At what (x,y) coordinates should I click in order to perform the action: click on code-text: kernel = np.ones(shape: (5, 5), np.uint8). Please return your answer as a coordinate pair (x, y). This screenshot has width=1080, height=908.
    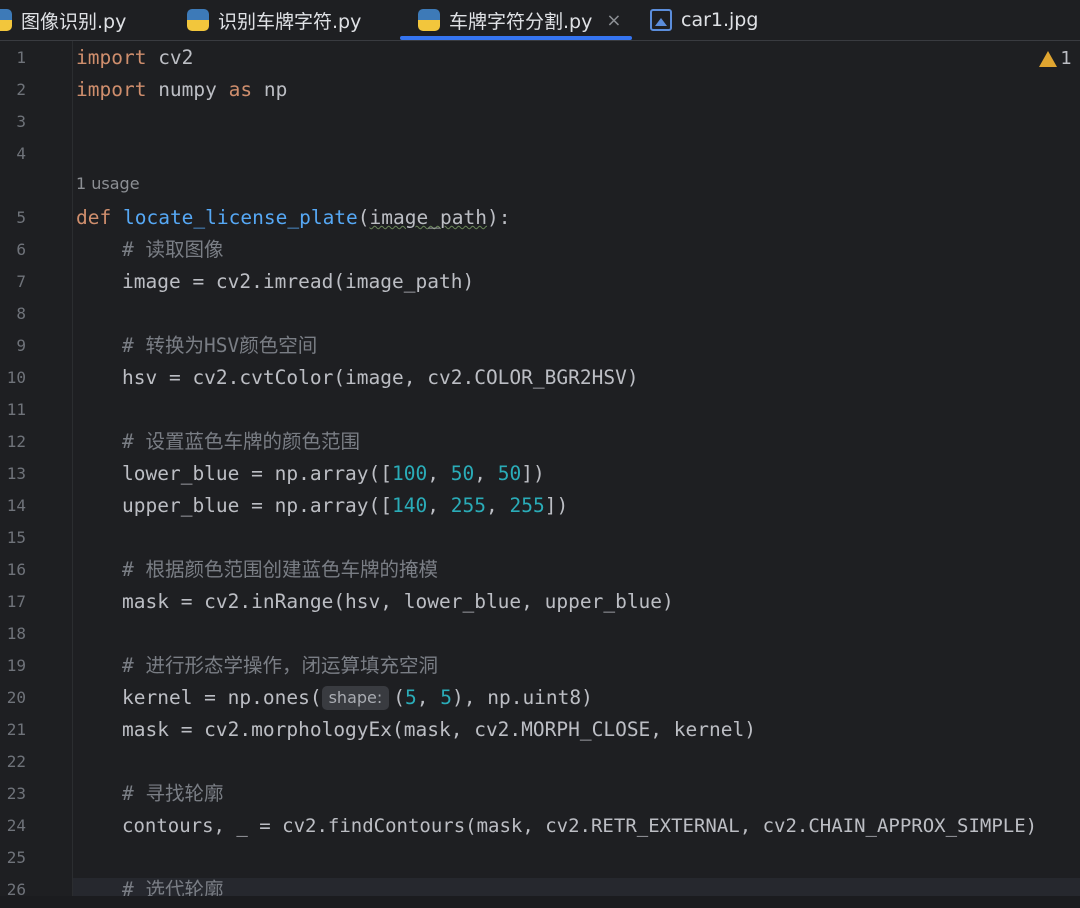
    Looking at the image, I should click on (357, 698).